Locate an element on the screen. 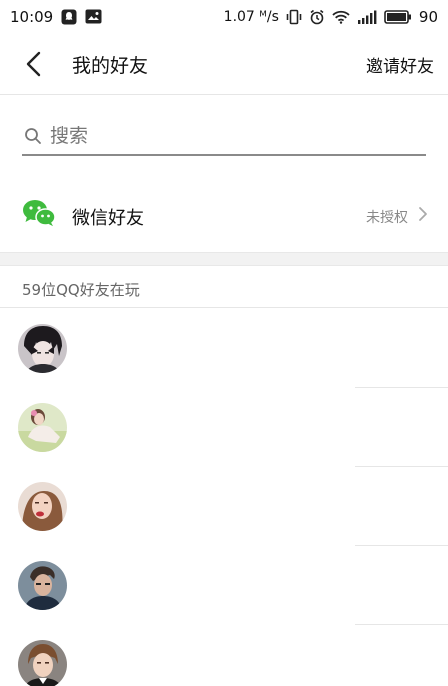 The height and width of the screenshot is (686, 448). chevron-left-icon is located at coordinates (33, 64).